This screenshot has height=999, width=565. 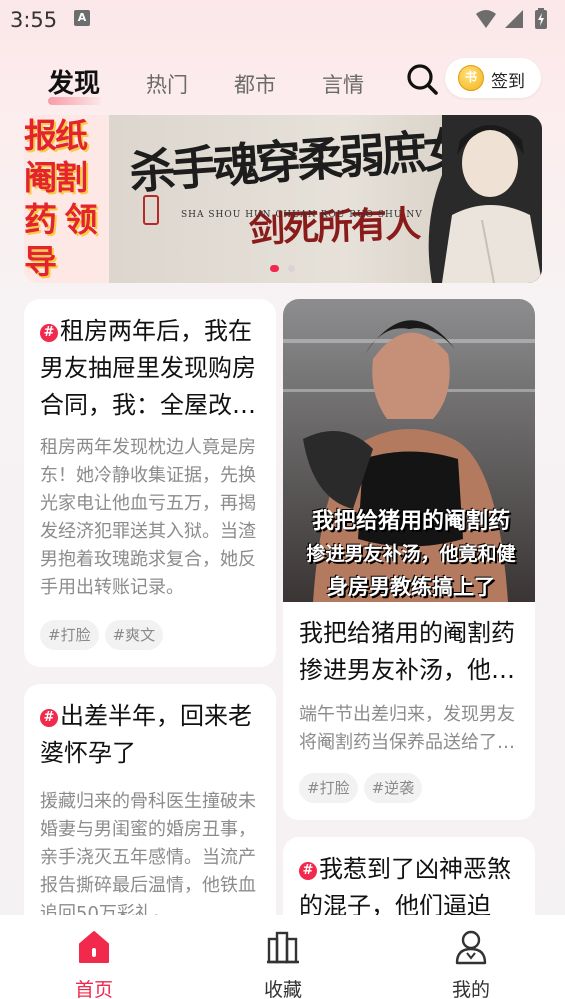 I want to click on seal-icon, so click(x=151, y=210).